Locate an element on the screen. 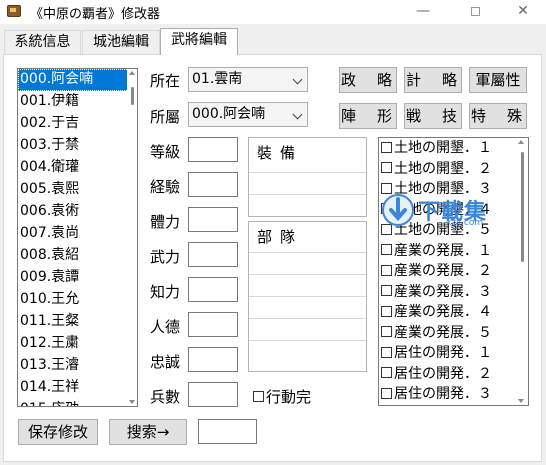  checklist-item: 産業の発展．３ is located at coordinates (453, 292).